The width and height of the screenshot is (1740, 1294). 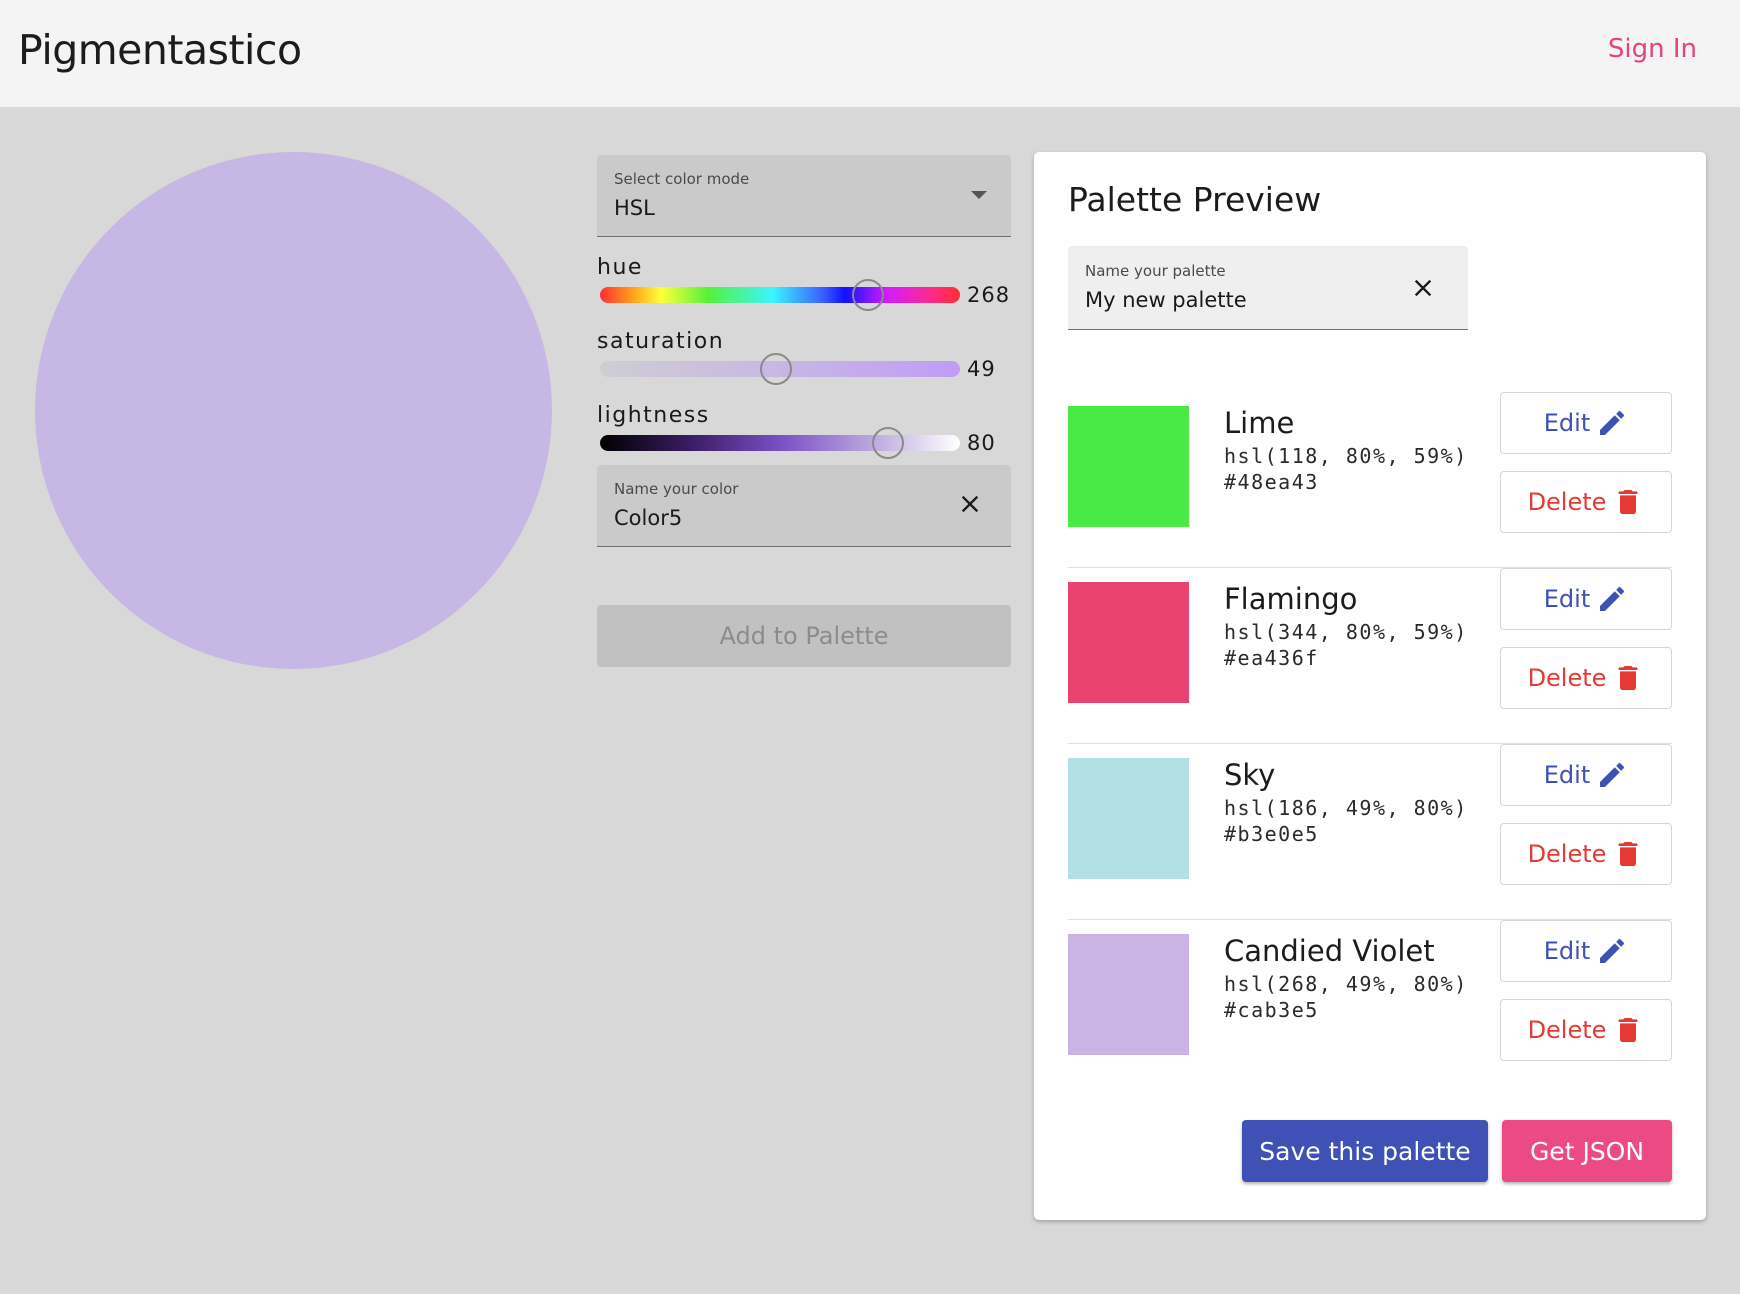 What do you see at coordinates (804, 636) in the screenshot?
I see `add-to-palette-button: Add to Palette` at bounding box center [804, 636].